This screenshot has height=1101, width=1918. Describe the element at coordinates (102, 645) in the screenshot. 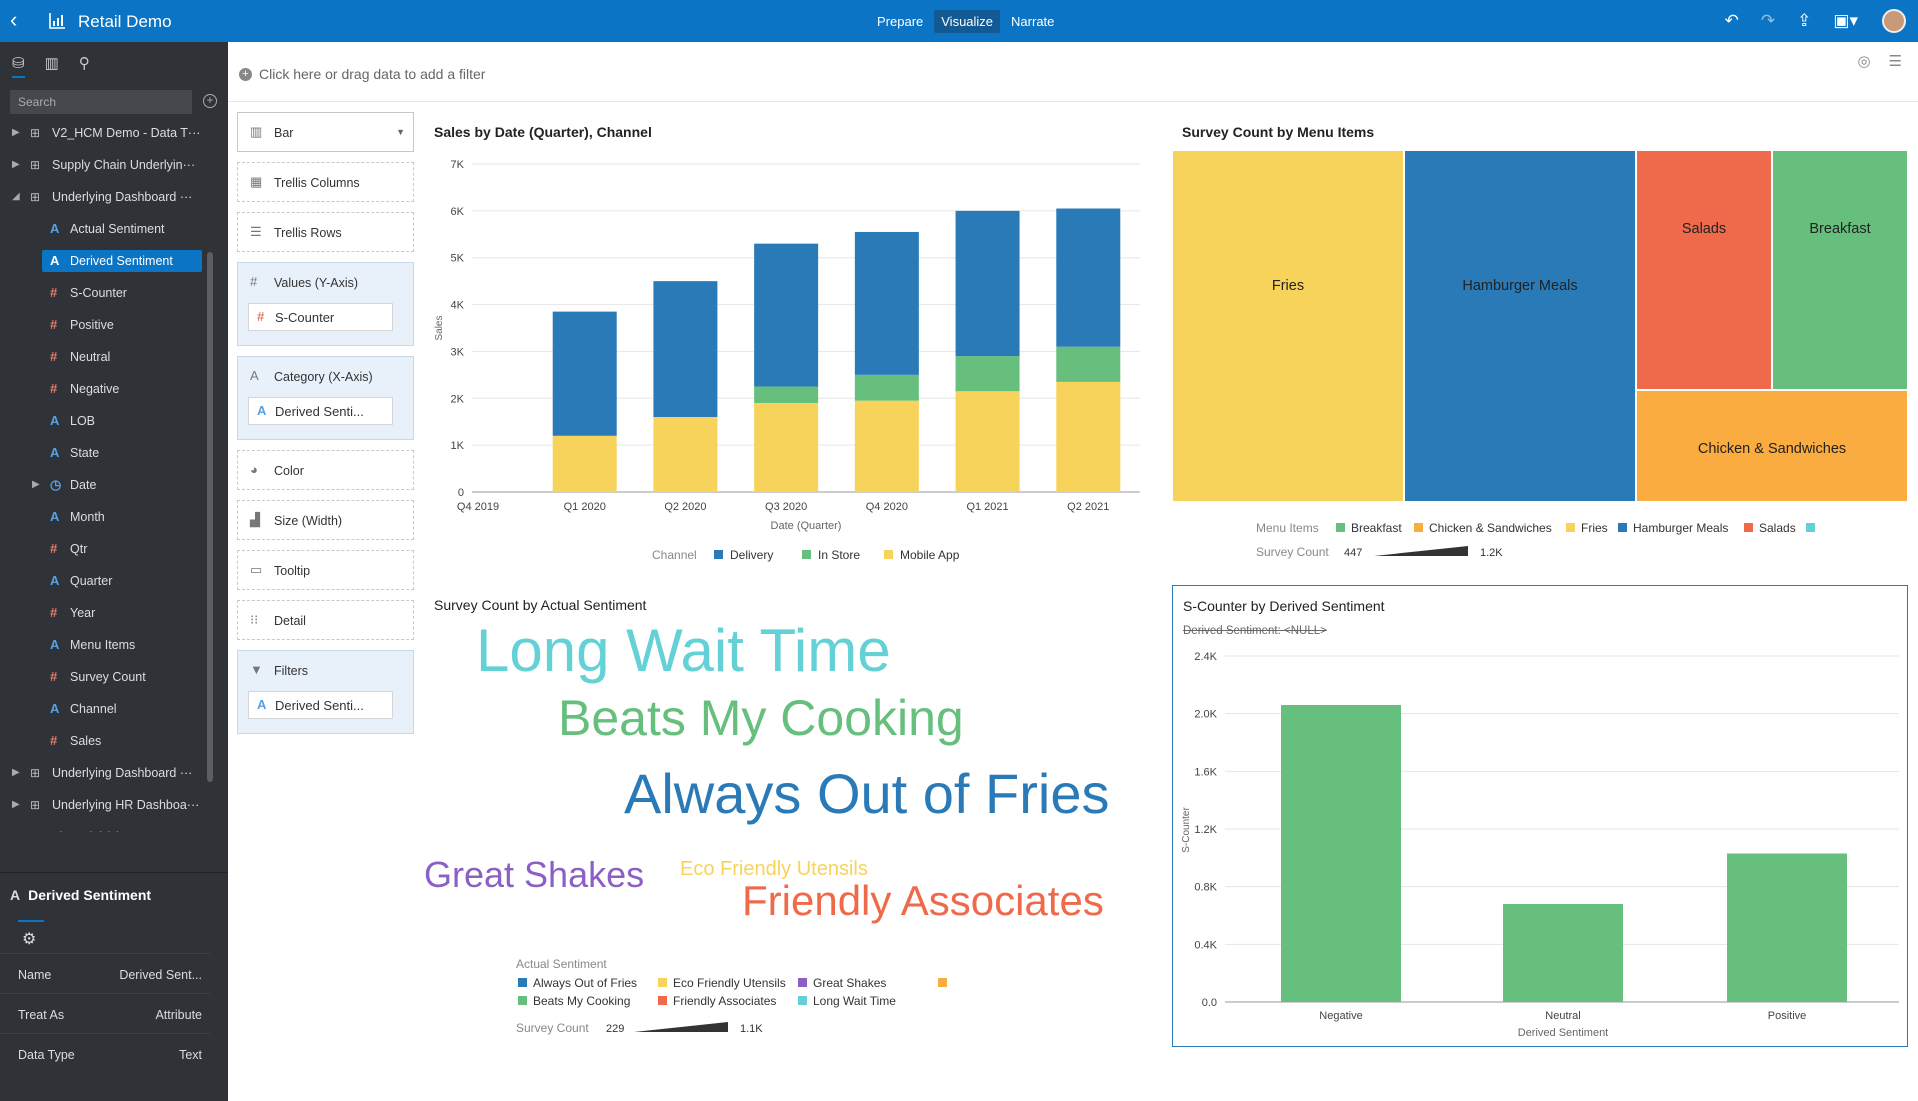

I see `column-item: A Menu Items` at that location.